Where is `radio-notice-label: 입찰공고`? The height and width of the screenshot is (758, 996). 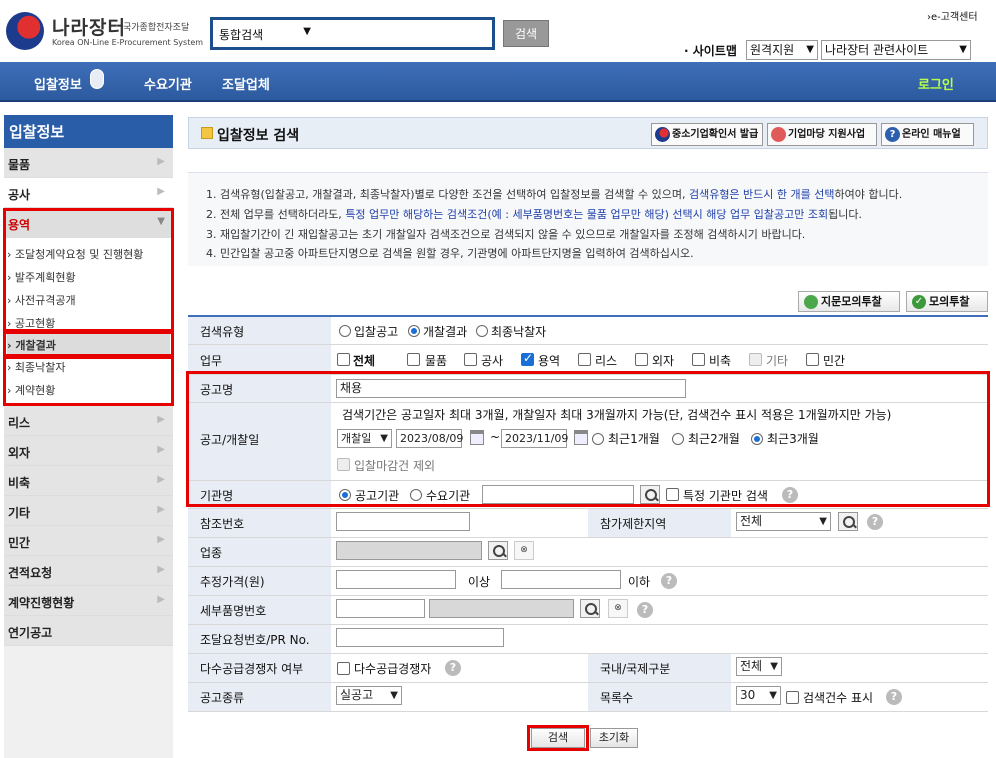
radio-notice-label: 입찰공고 is located at coordinates (376, 332).